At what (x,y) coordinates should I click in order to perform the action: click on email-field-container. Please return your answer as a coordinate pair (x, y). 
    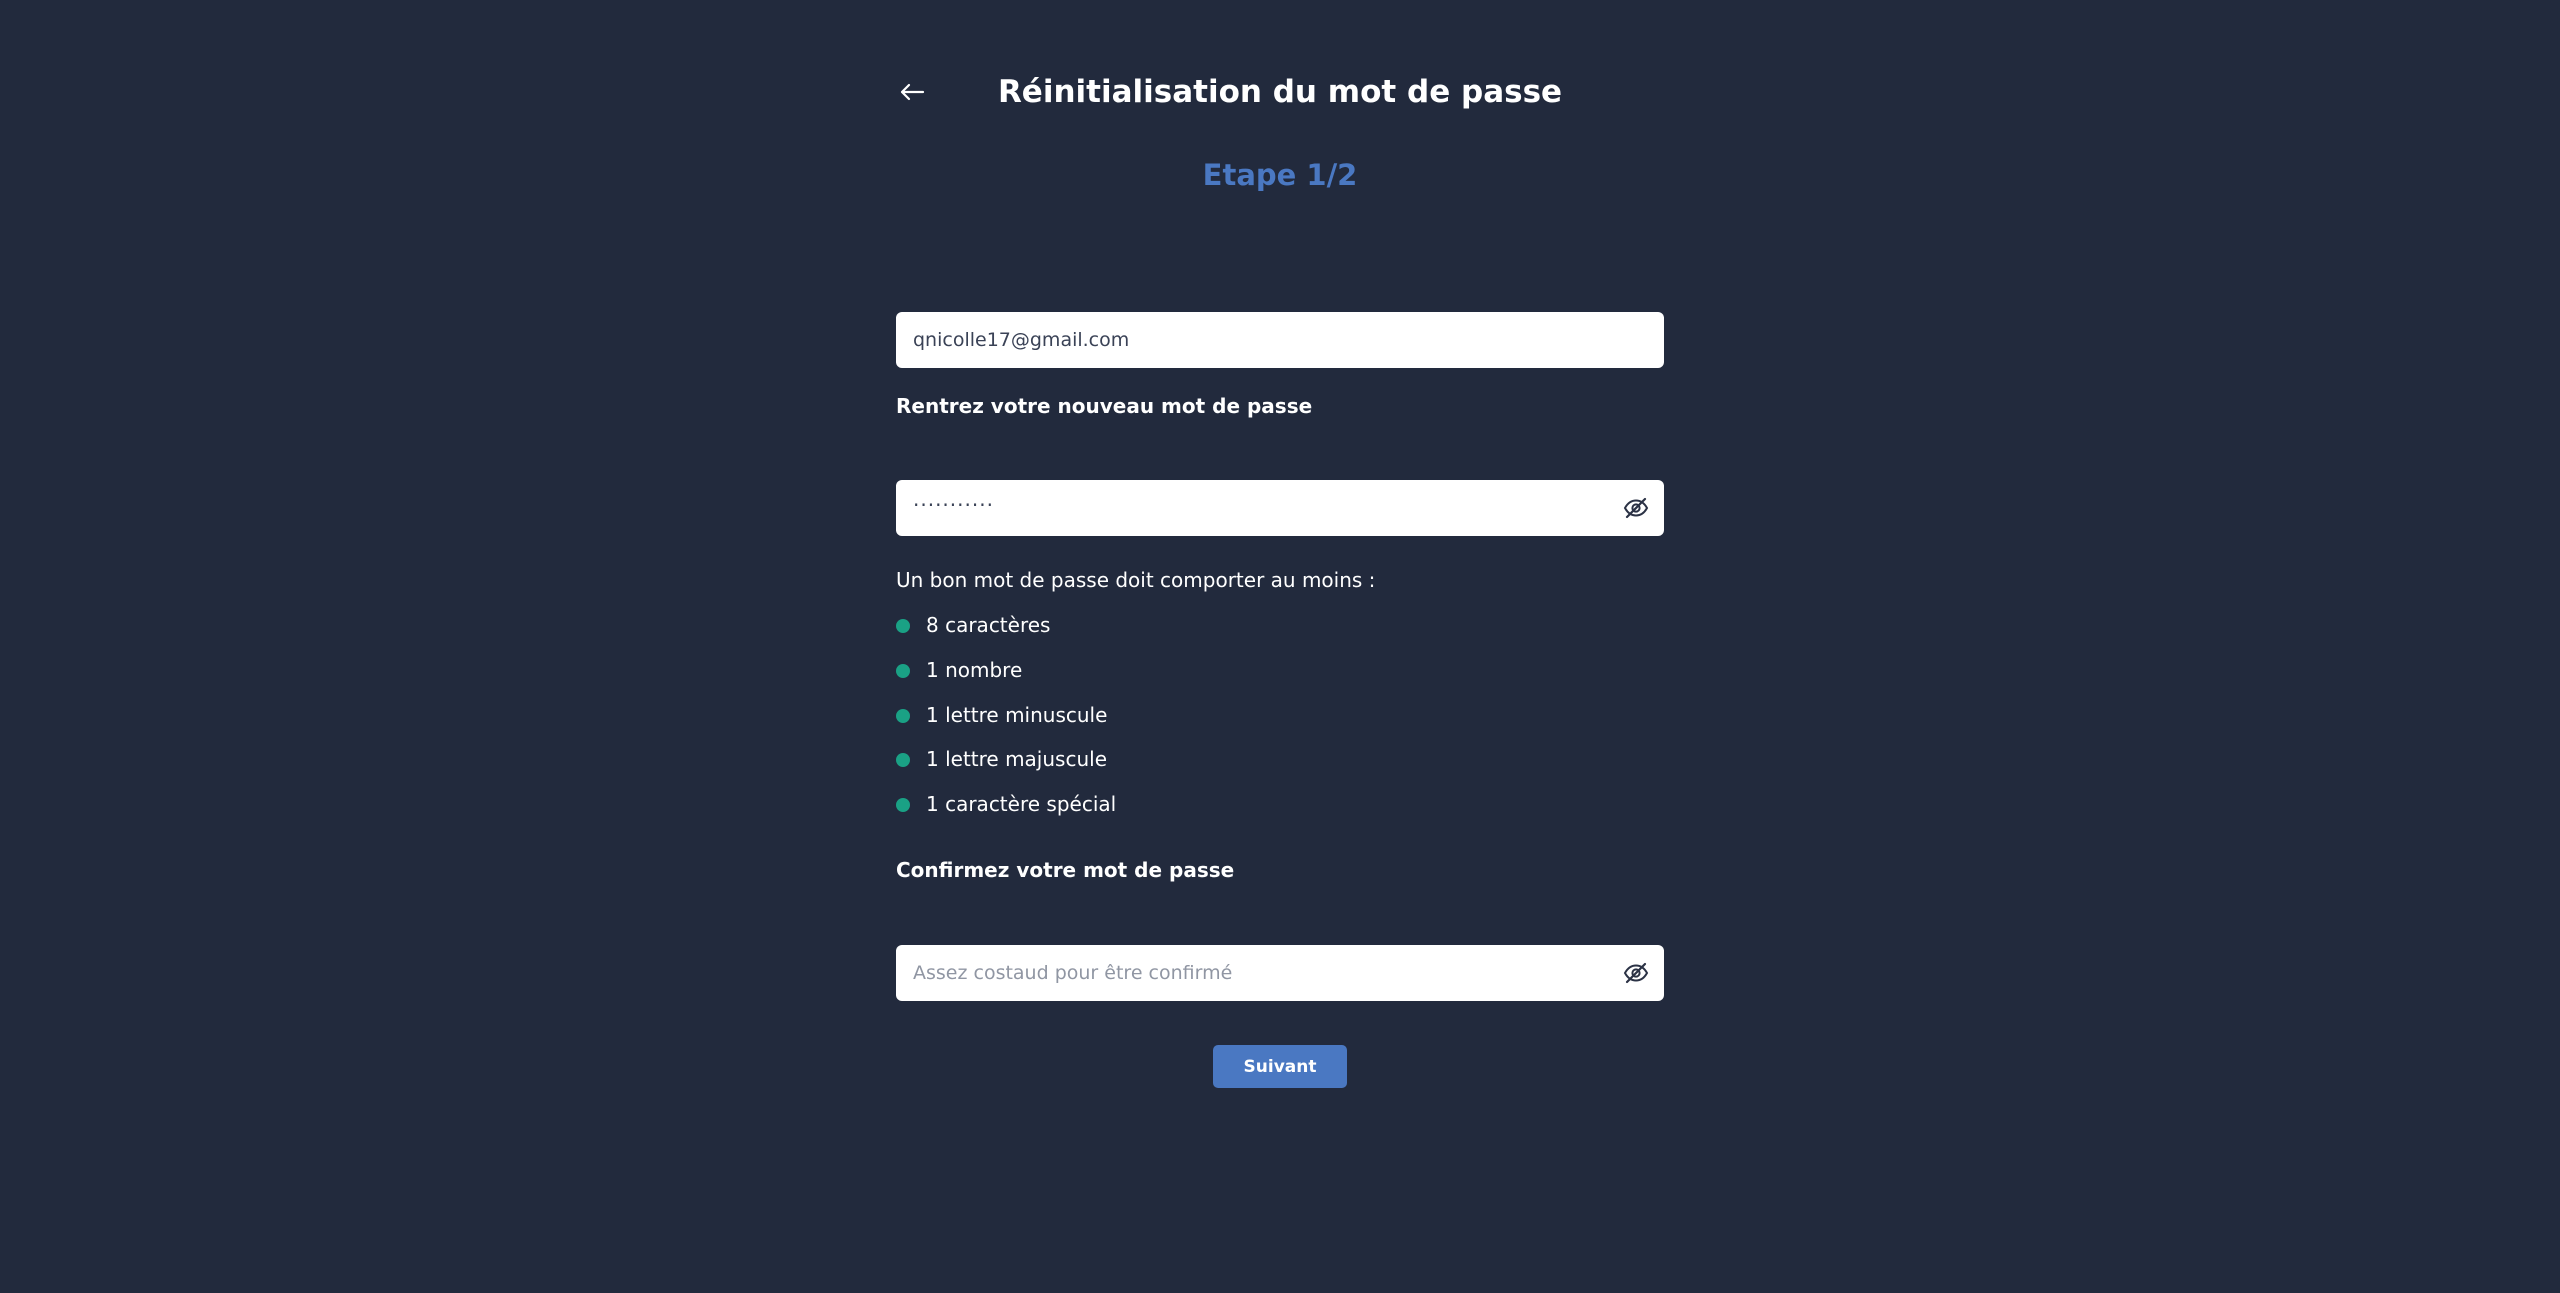
    Looking at the image, I should click on (1280, 340).